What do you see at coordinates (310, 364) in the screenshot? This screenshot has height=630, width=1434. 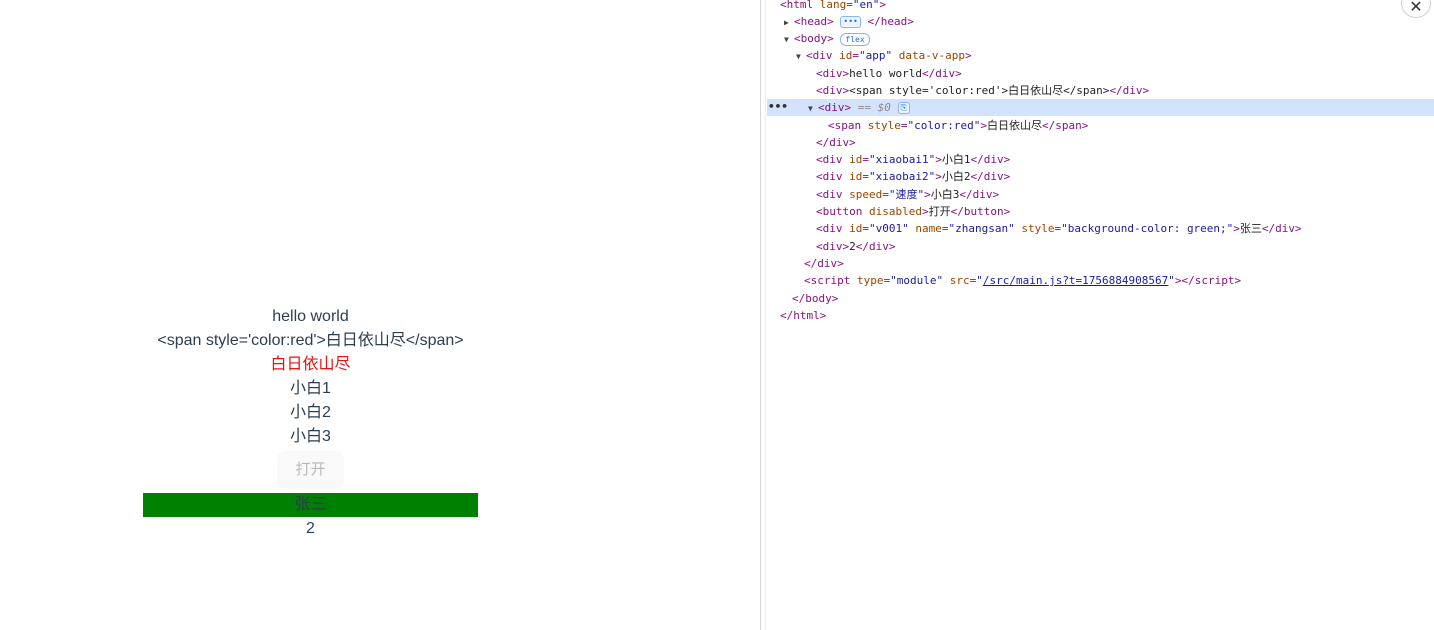 I see `red-text: 白日依山尽` at bounding box center [310, 364].